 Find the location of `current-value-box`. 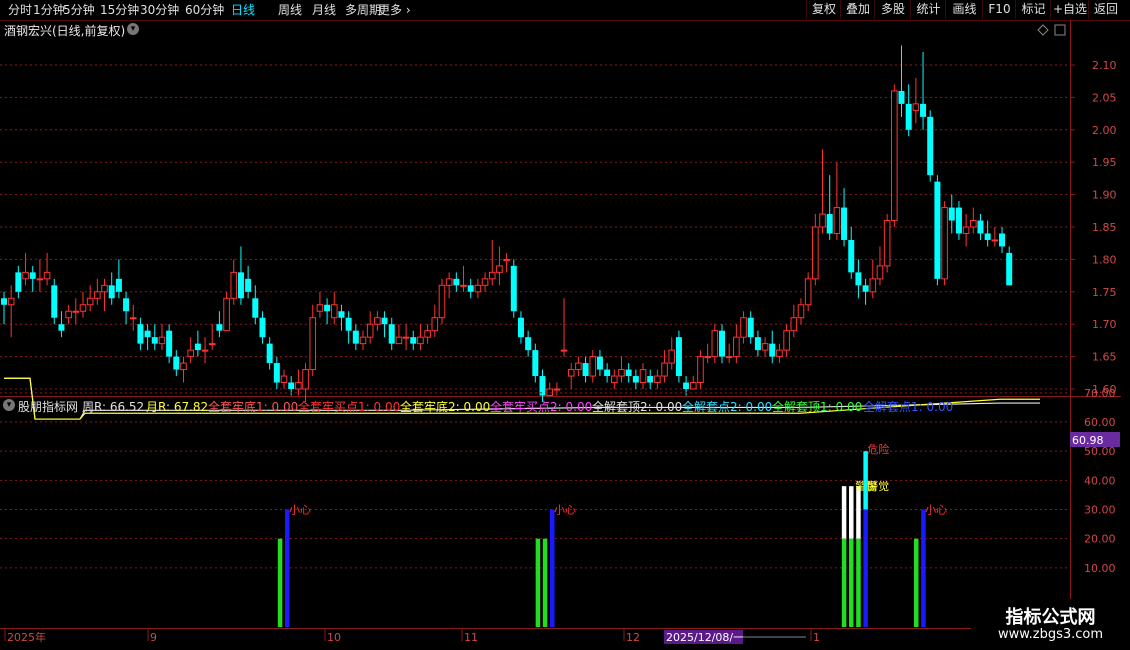

current-value-box is located at coordinates (1095, 439).